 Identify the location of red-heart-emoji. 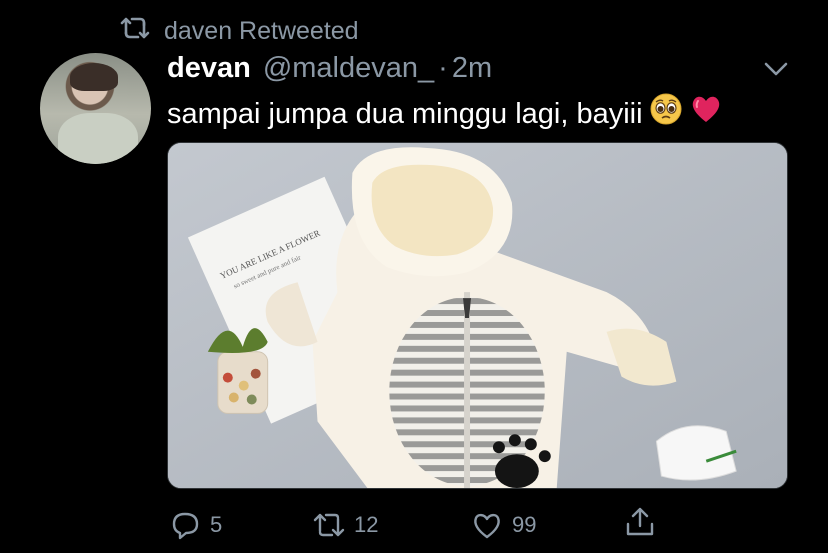
(706, 114).